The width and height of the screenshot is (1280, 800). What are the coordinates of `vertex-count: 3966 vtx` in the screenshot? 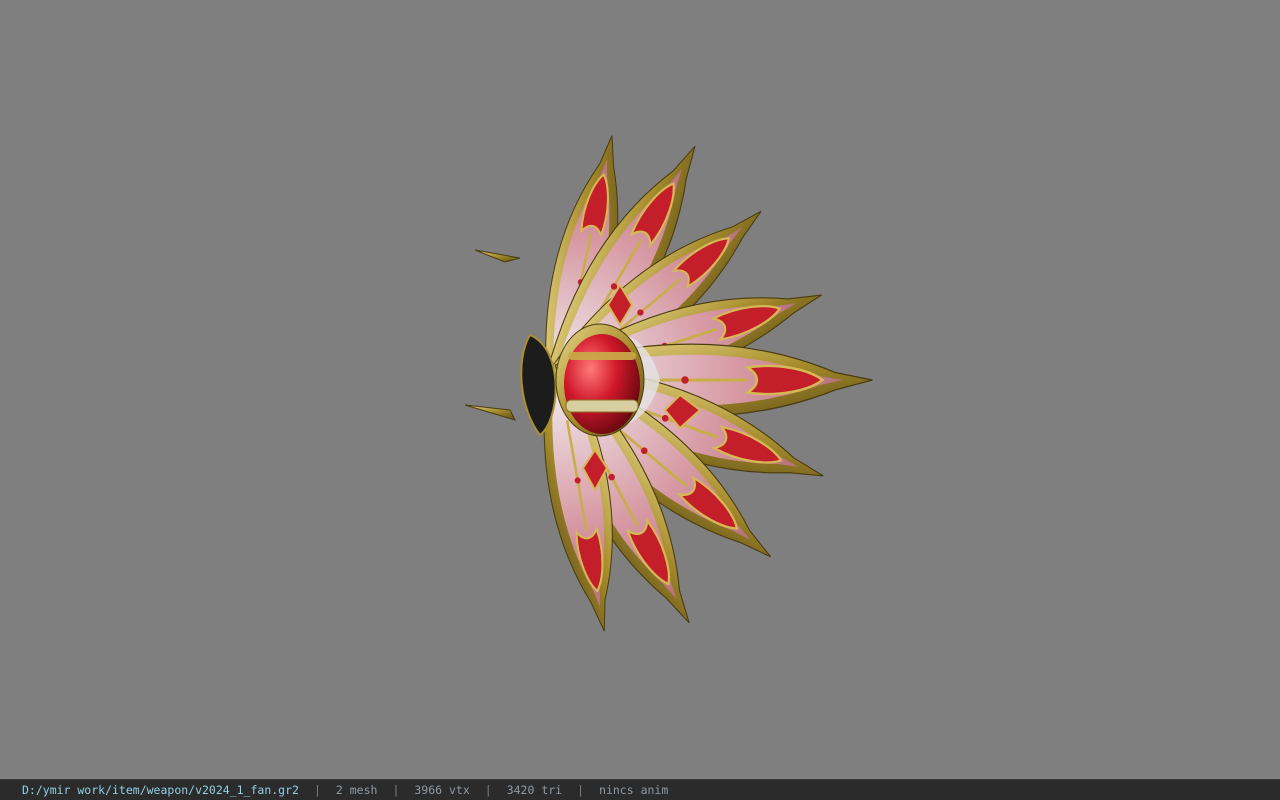 It's located at (442, 790).